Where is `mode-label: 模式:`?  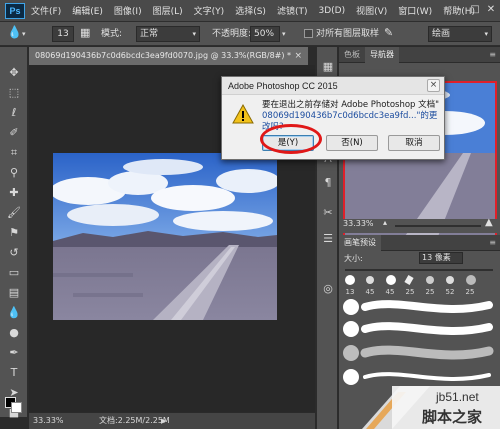
mode-label: 模式: is located at coordinates (112, 34).